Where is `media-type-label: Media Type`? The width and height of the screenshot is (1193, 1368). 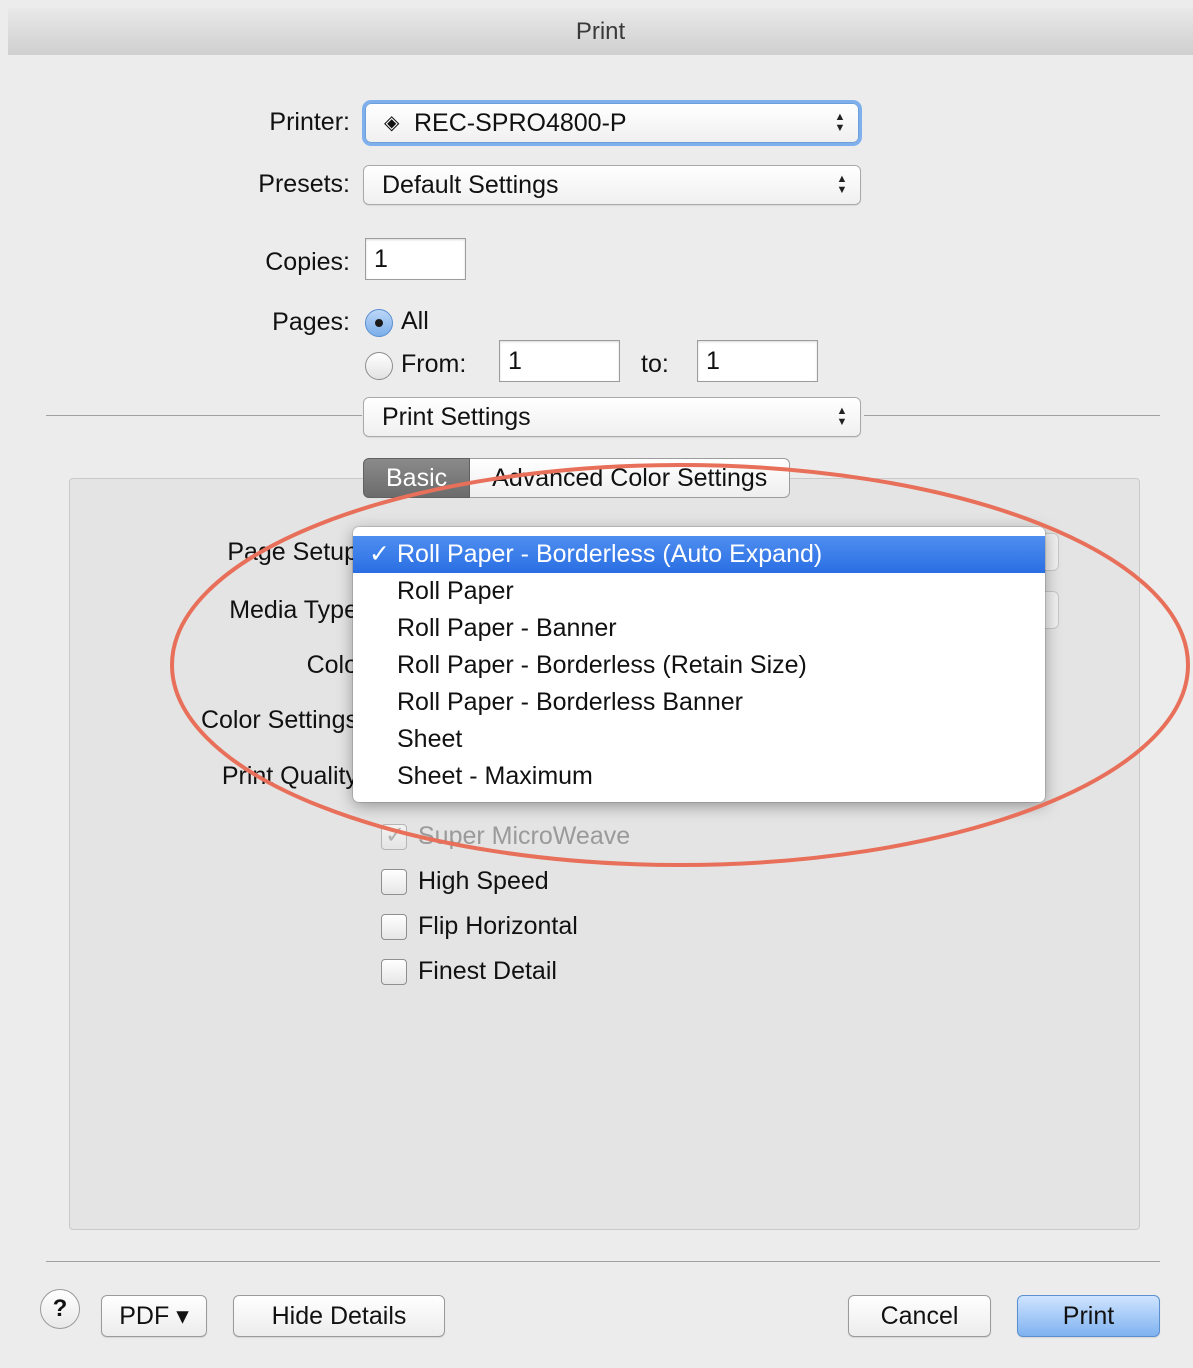 media-type-label: Media Type is located at coordinates (293, 610).